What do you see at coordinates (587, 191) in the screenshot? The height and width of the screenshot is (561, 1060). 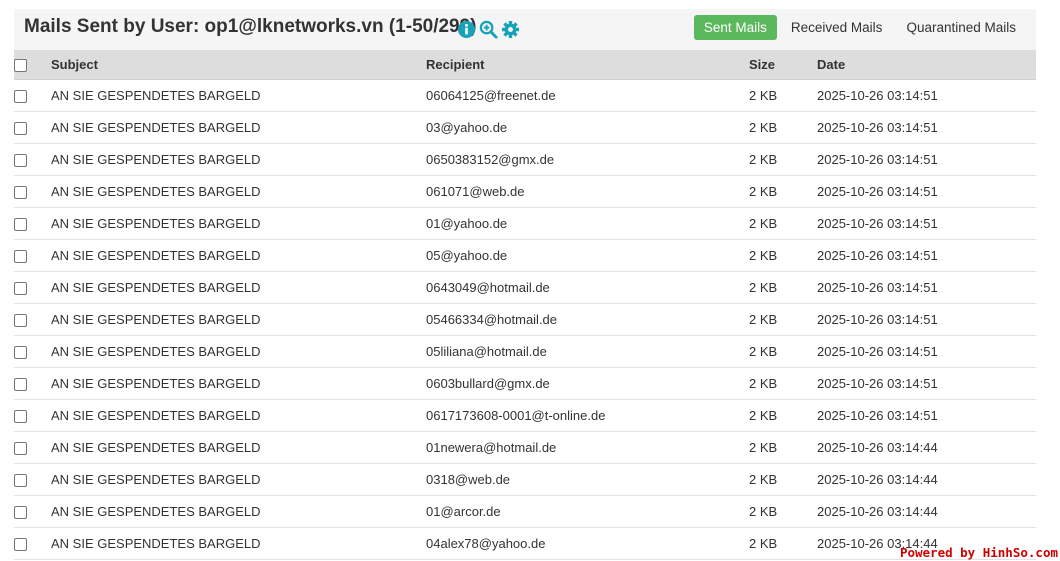 I see `cell-recipient: 061071@web.de` at bounding box center [587, 191].